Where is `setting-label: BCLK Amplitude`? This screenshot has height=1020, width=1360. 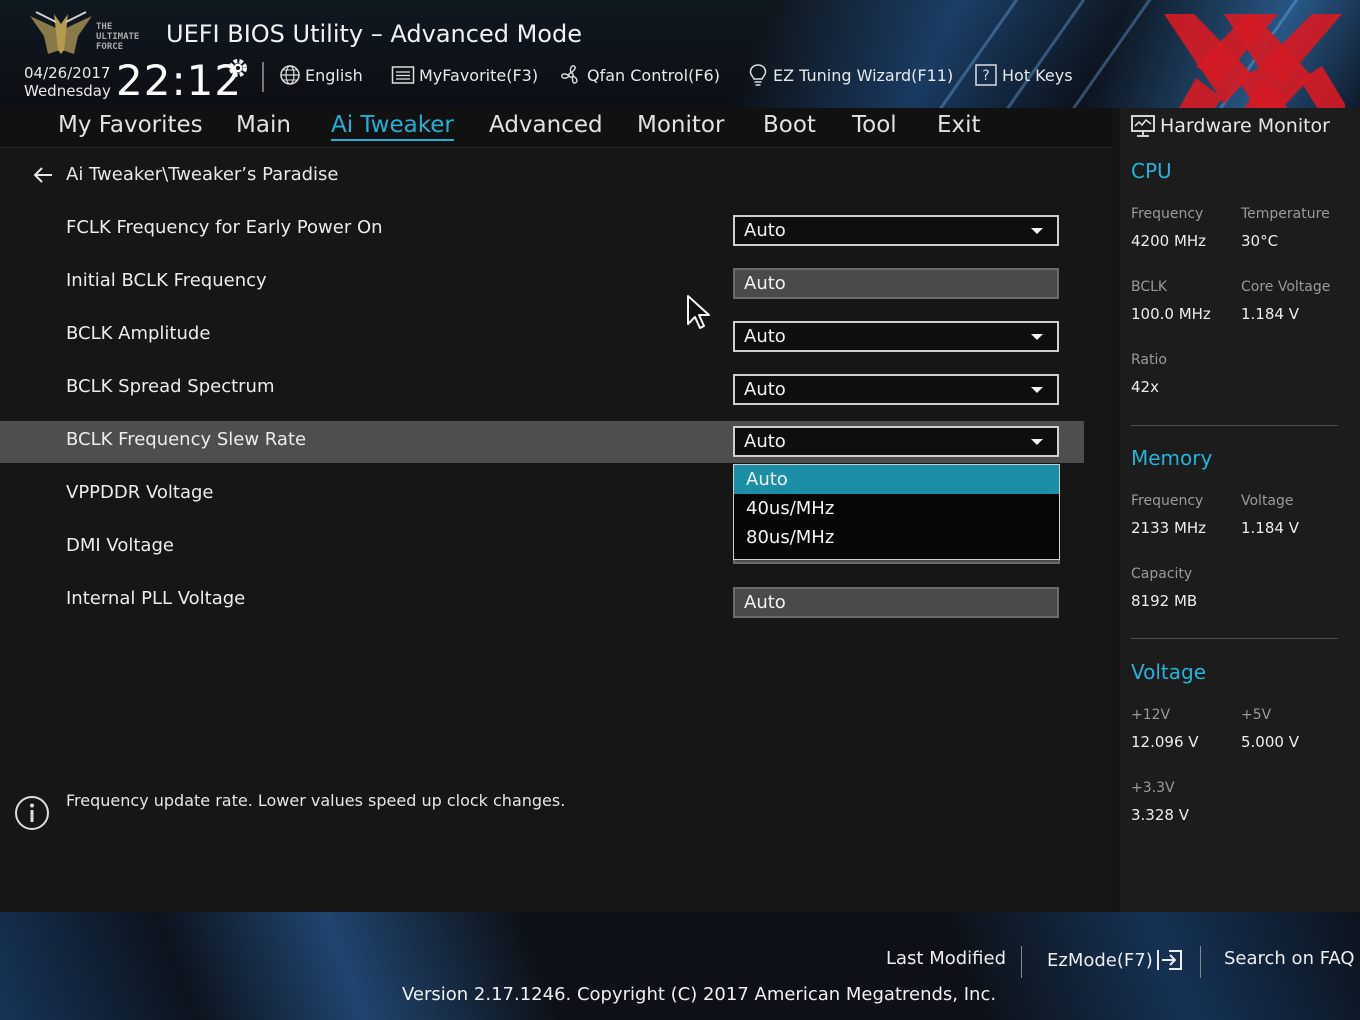 setting-label: BCLK Amplitude is located at coordinates (138, 333).